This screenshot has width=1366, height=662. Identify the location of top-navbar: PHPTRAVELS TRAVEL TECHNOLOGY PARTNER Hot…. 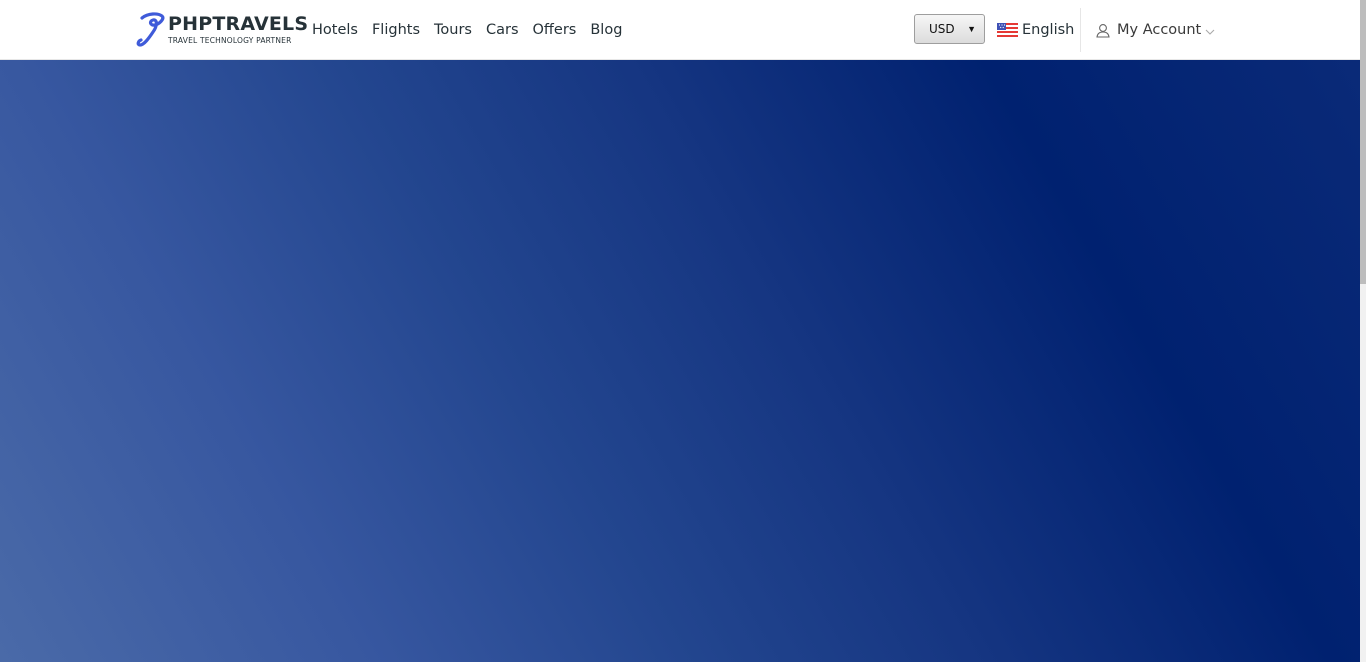
(680, 30).